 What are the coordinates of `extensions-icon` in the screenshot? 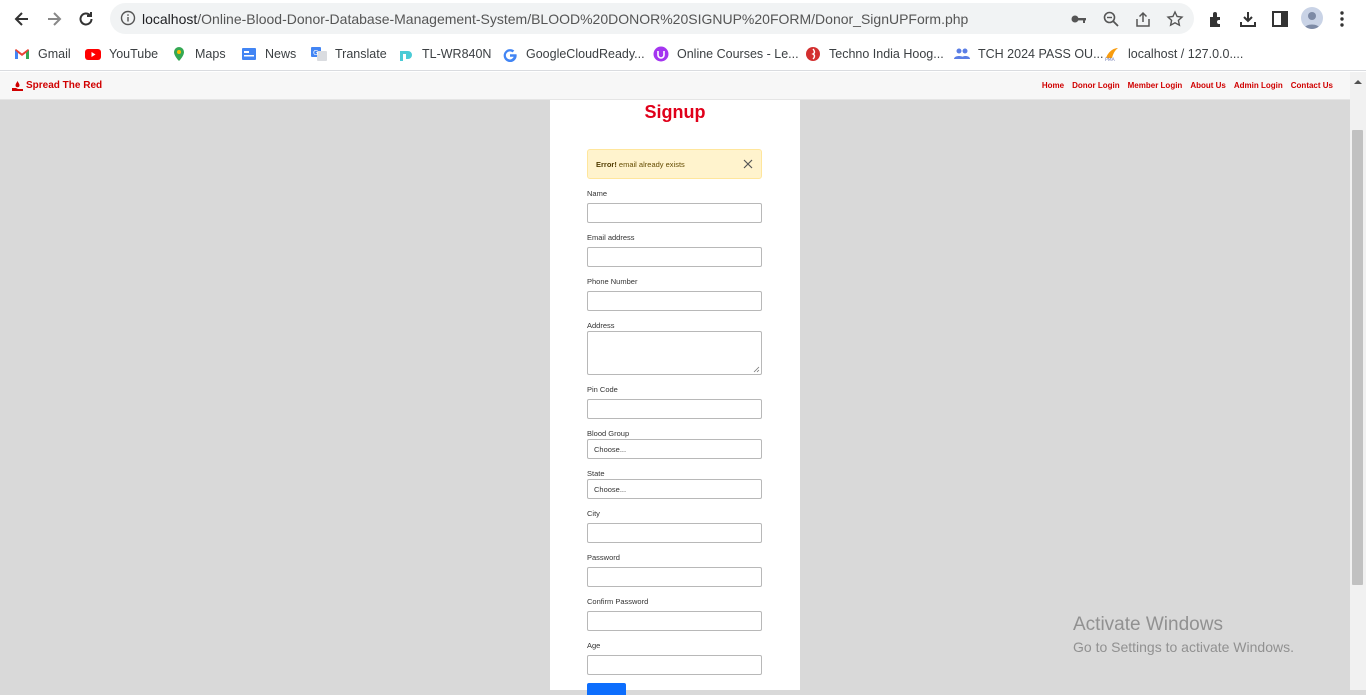 It's located at (1216, 19).